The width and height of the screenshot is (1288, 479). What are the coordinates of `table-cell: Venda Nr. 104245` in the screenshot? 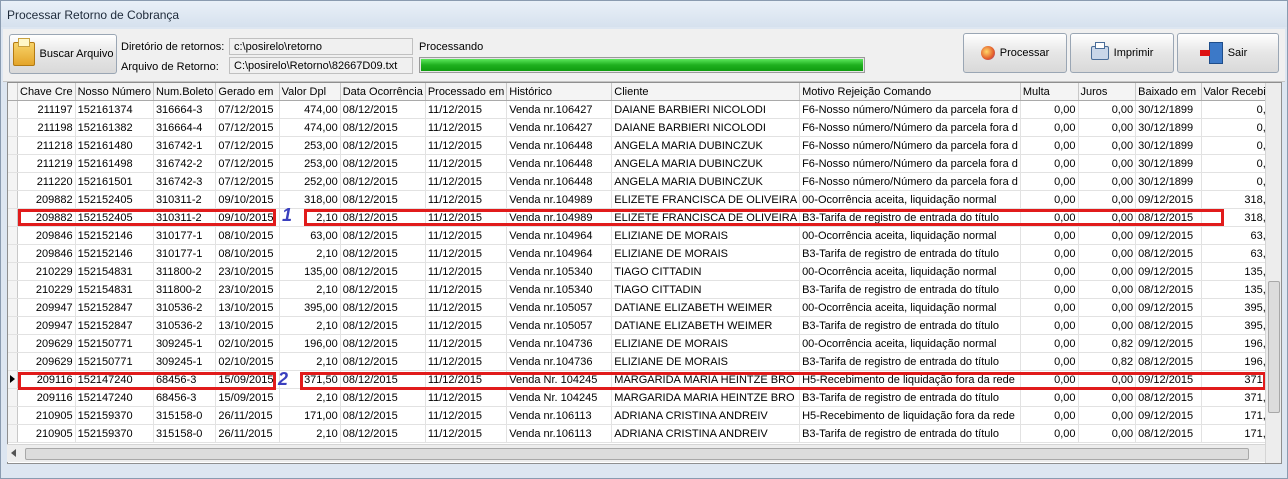 It's located at (559, 397).